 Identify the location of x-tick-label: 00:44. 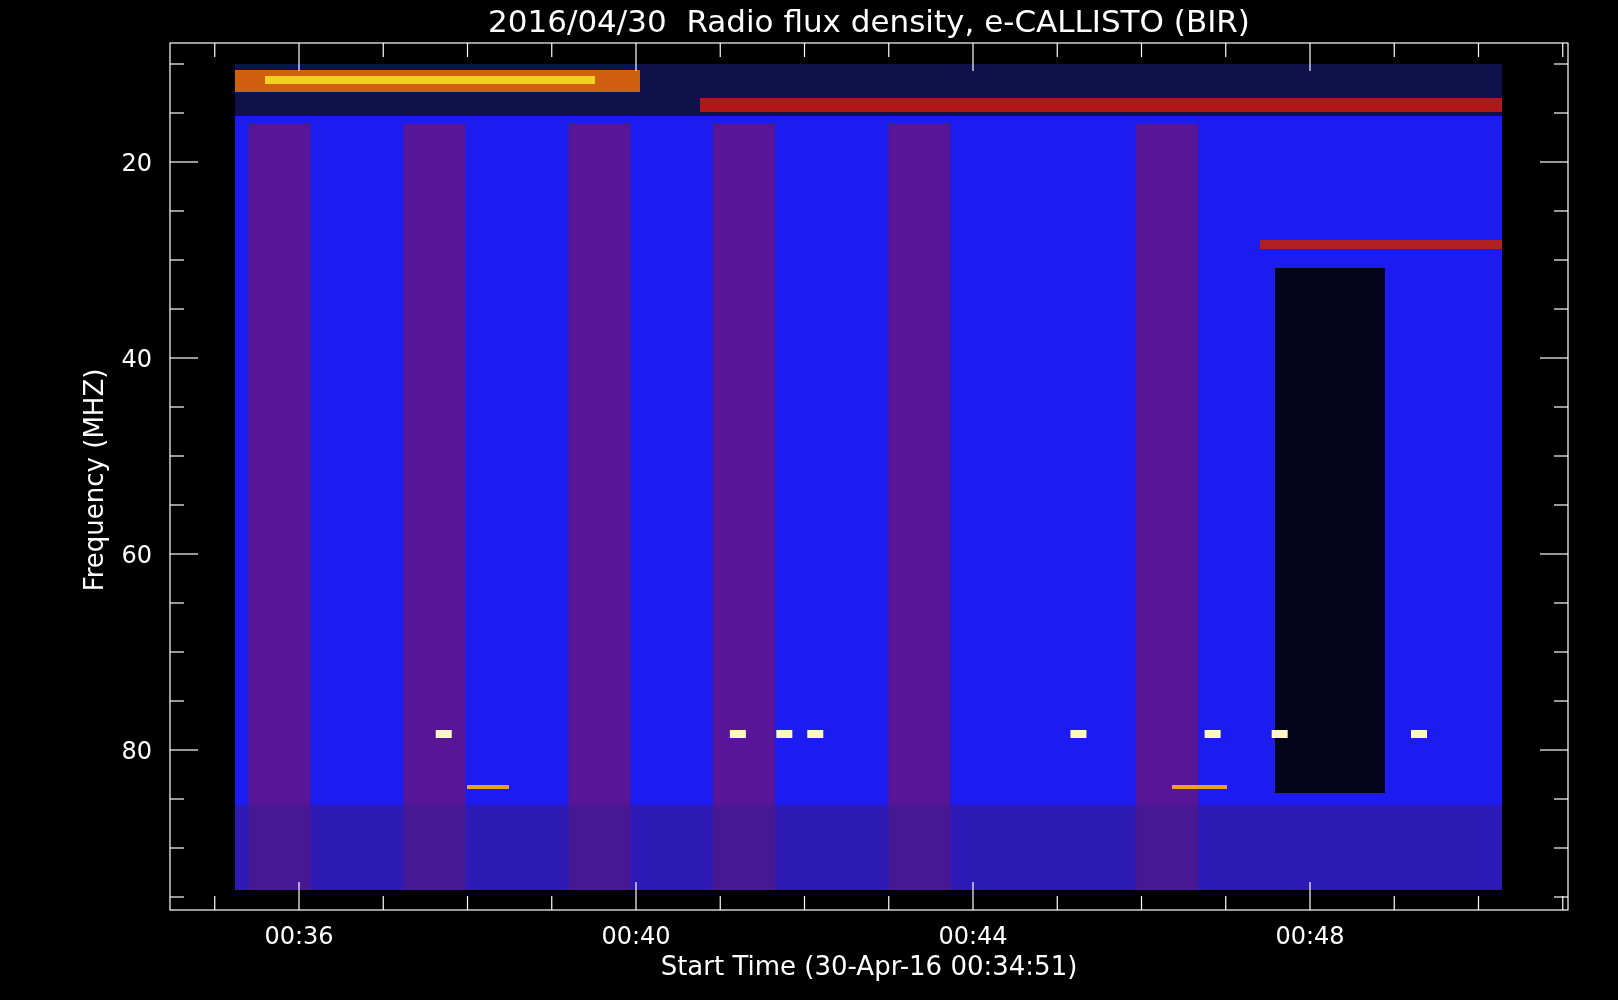
(973, 936).